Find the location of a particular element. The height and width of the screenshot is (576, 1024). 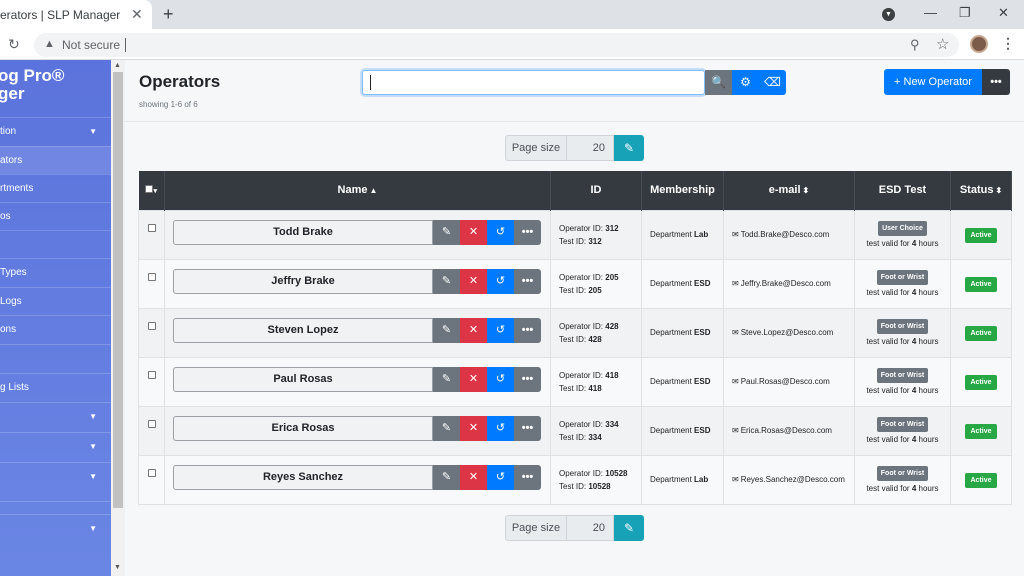

sidebar-item-departments: rtments is located at coordinates (55, 188).